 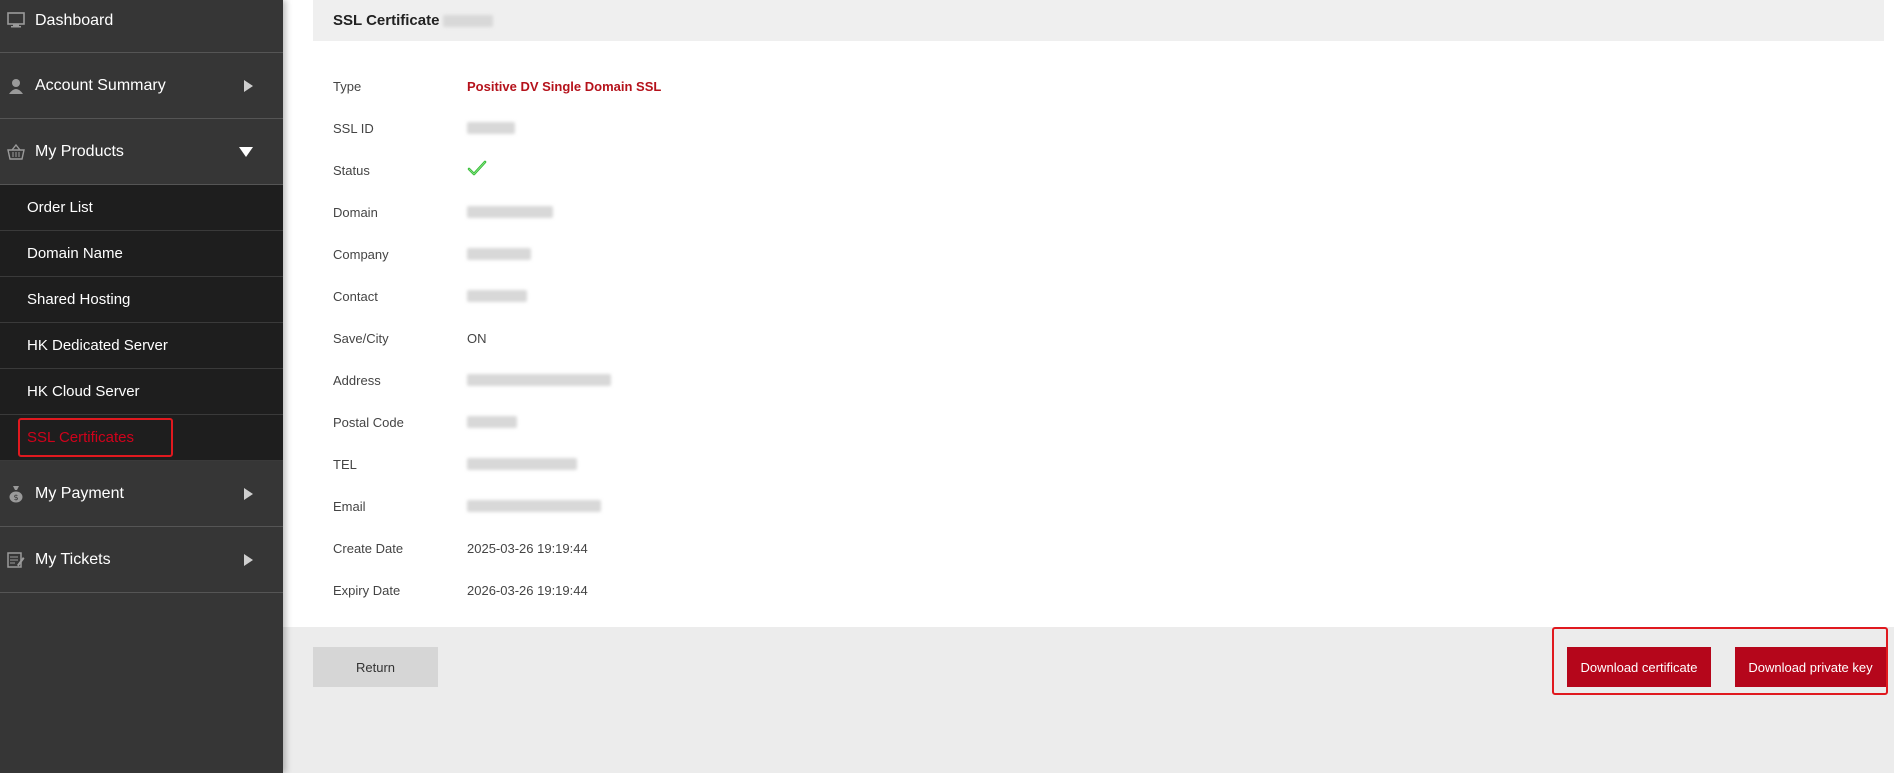 I want to click on detail-row-expiry-date: Expiry Date 2026-03-26 19:19:44, so click(x=497, y=590).